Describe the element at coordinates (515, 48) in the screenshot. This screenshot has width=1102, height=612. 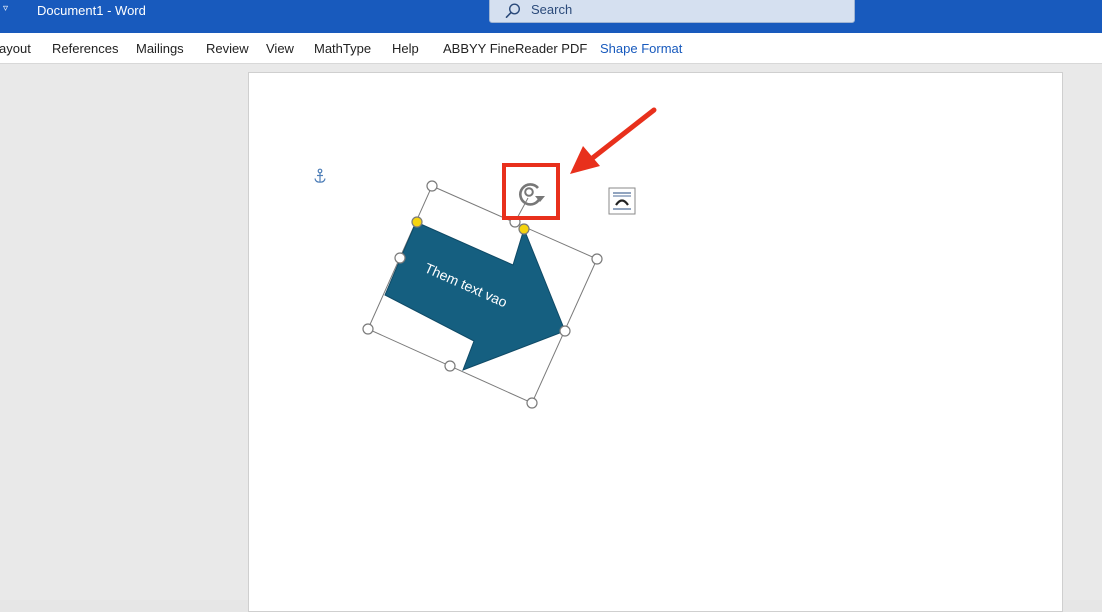
I see `tab-abbyy-finereader-pdf: ABBYY FineReader PDF` at that location.